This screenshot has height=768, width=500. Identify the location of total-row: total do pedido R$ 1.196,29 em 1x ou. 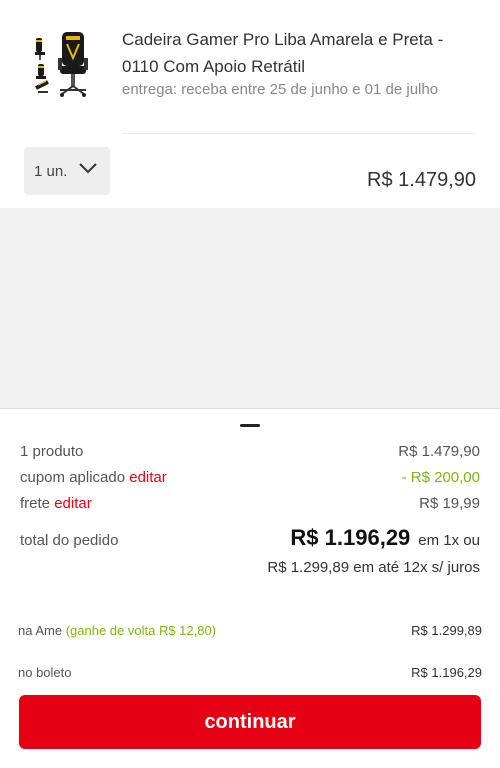
(250, 538).